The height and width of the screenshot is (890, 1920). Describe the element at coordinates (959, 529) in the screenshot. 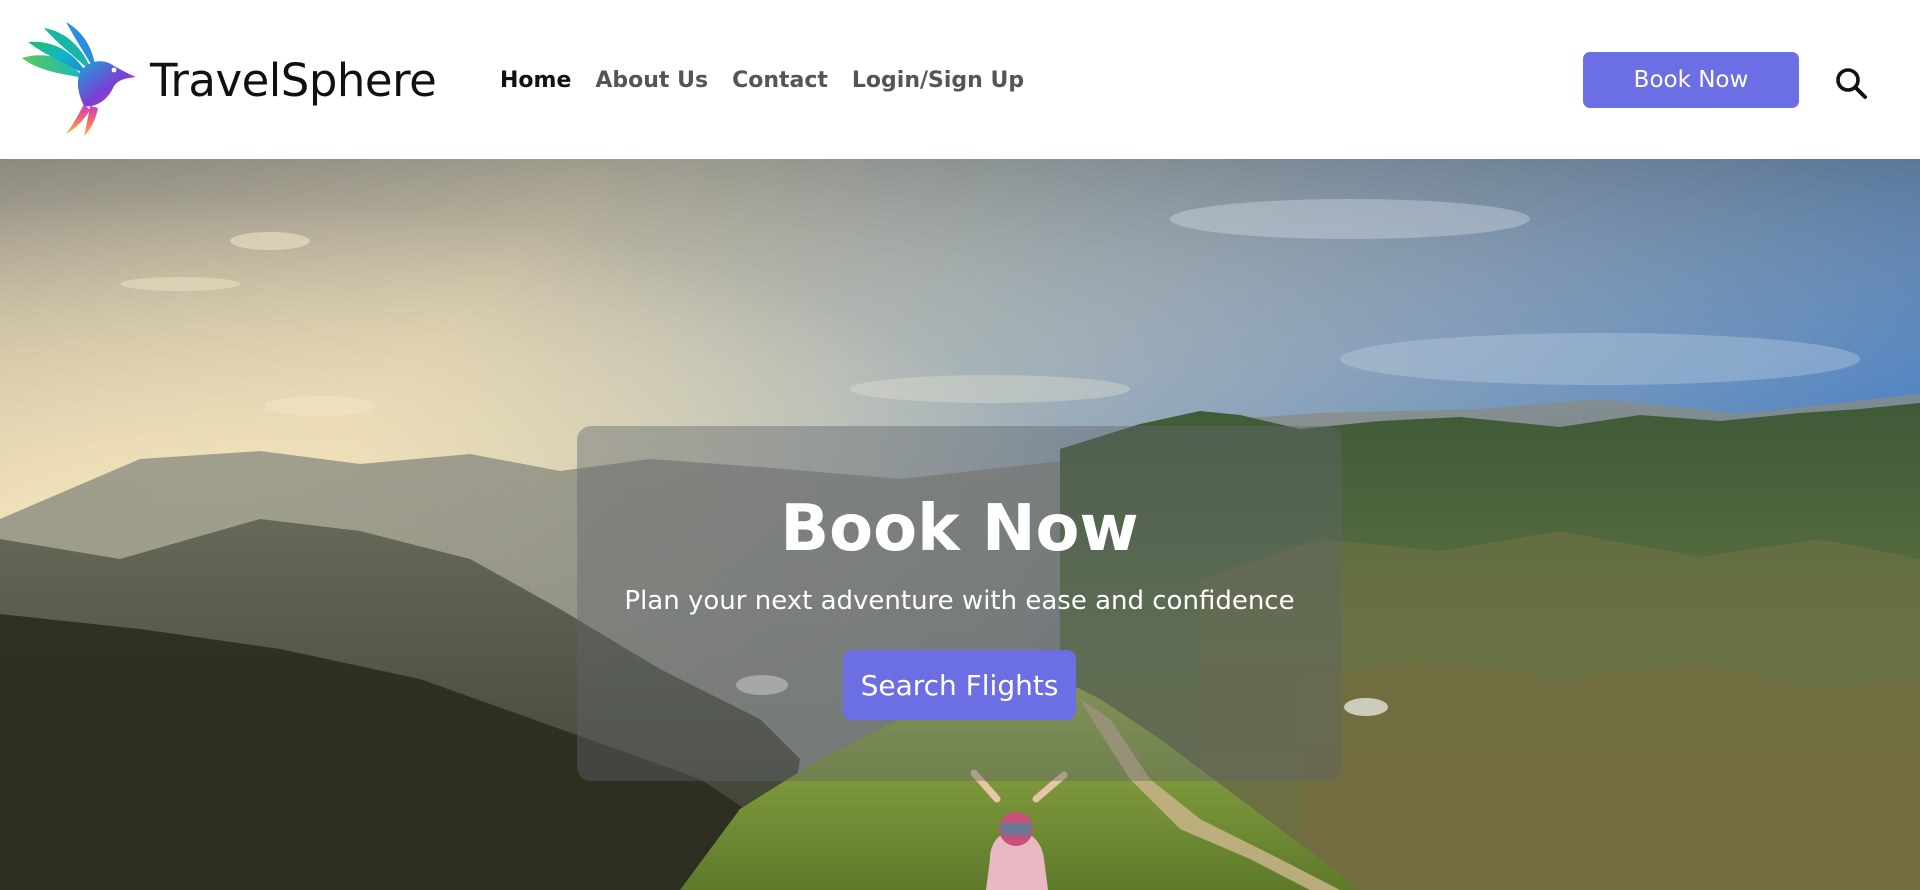

I see `hero-title: Book Now` at that location.